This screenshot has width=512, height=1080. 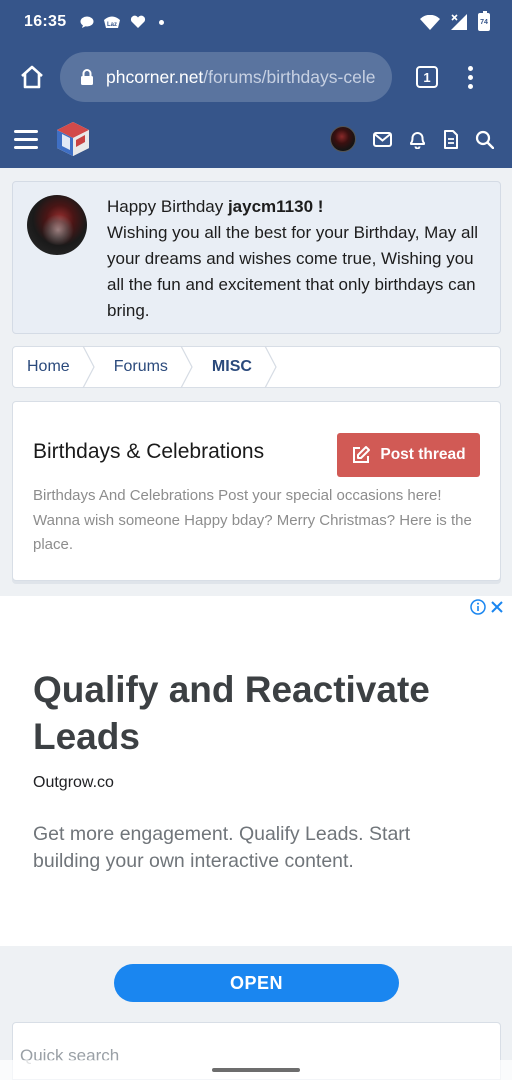 I want to click on breadcrumb-misc: MISC, so click(x=241, y=367).